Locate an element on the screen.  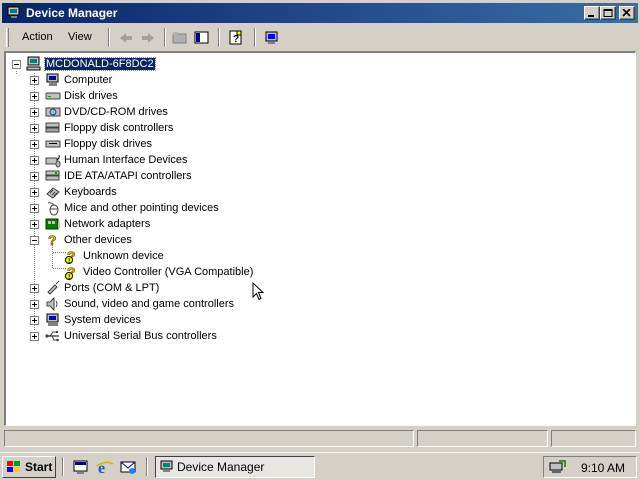
tree-item-label: Other devices is located at coordinates (98, 240).